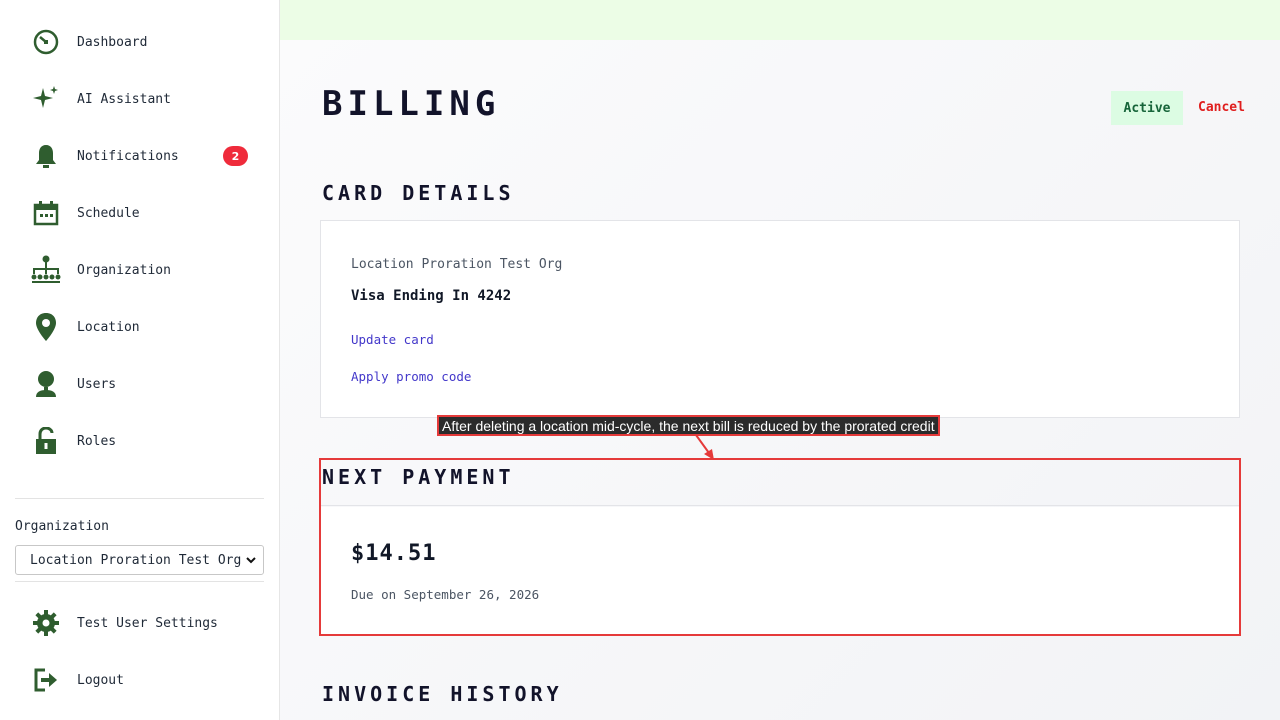 The image size is (1280, 720). I want to click on cancel-subscription-link: Cancel, so click(1221, 107).